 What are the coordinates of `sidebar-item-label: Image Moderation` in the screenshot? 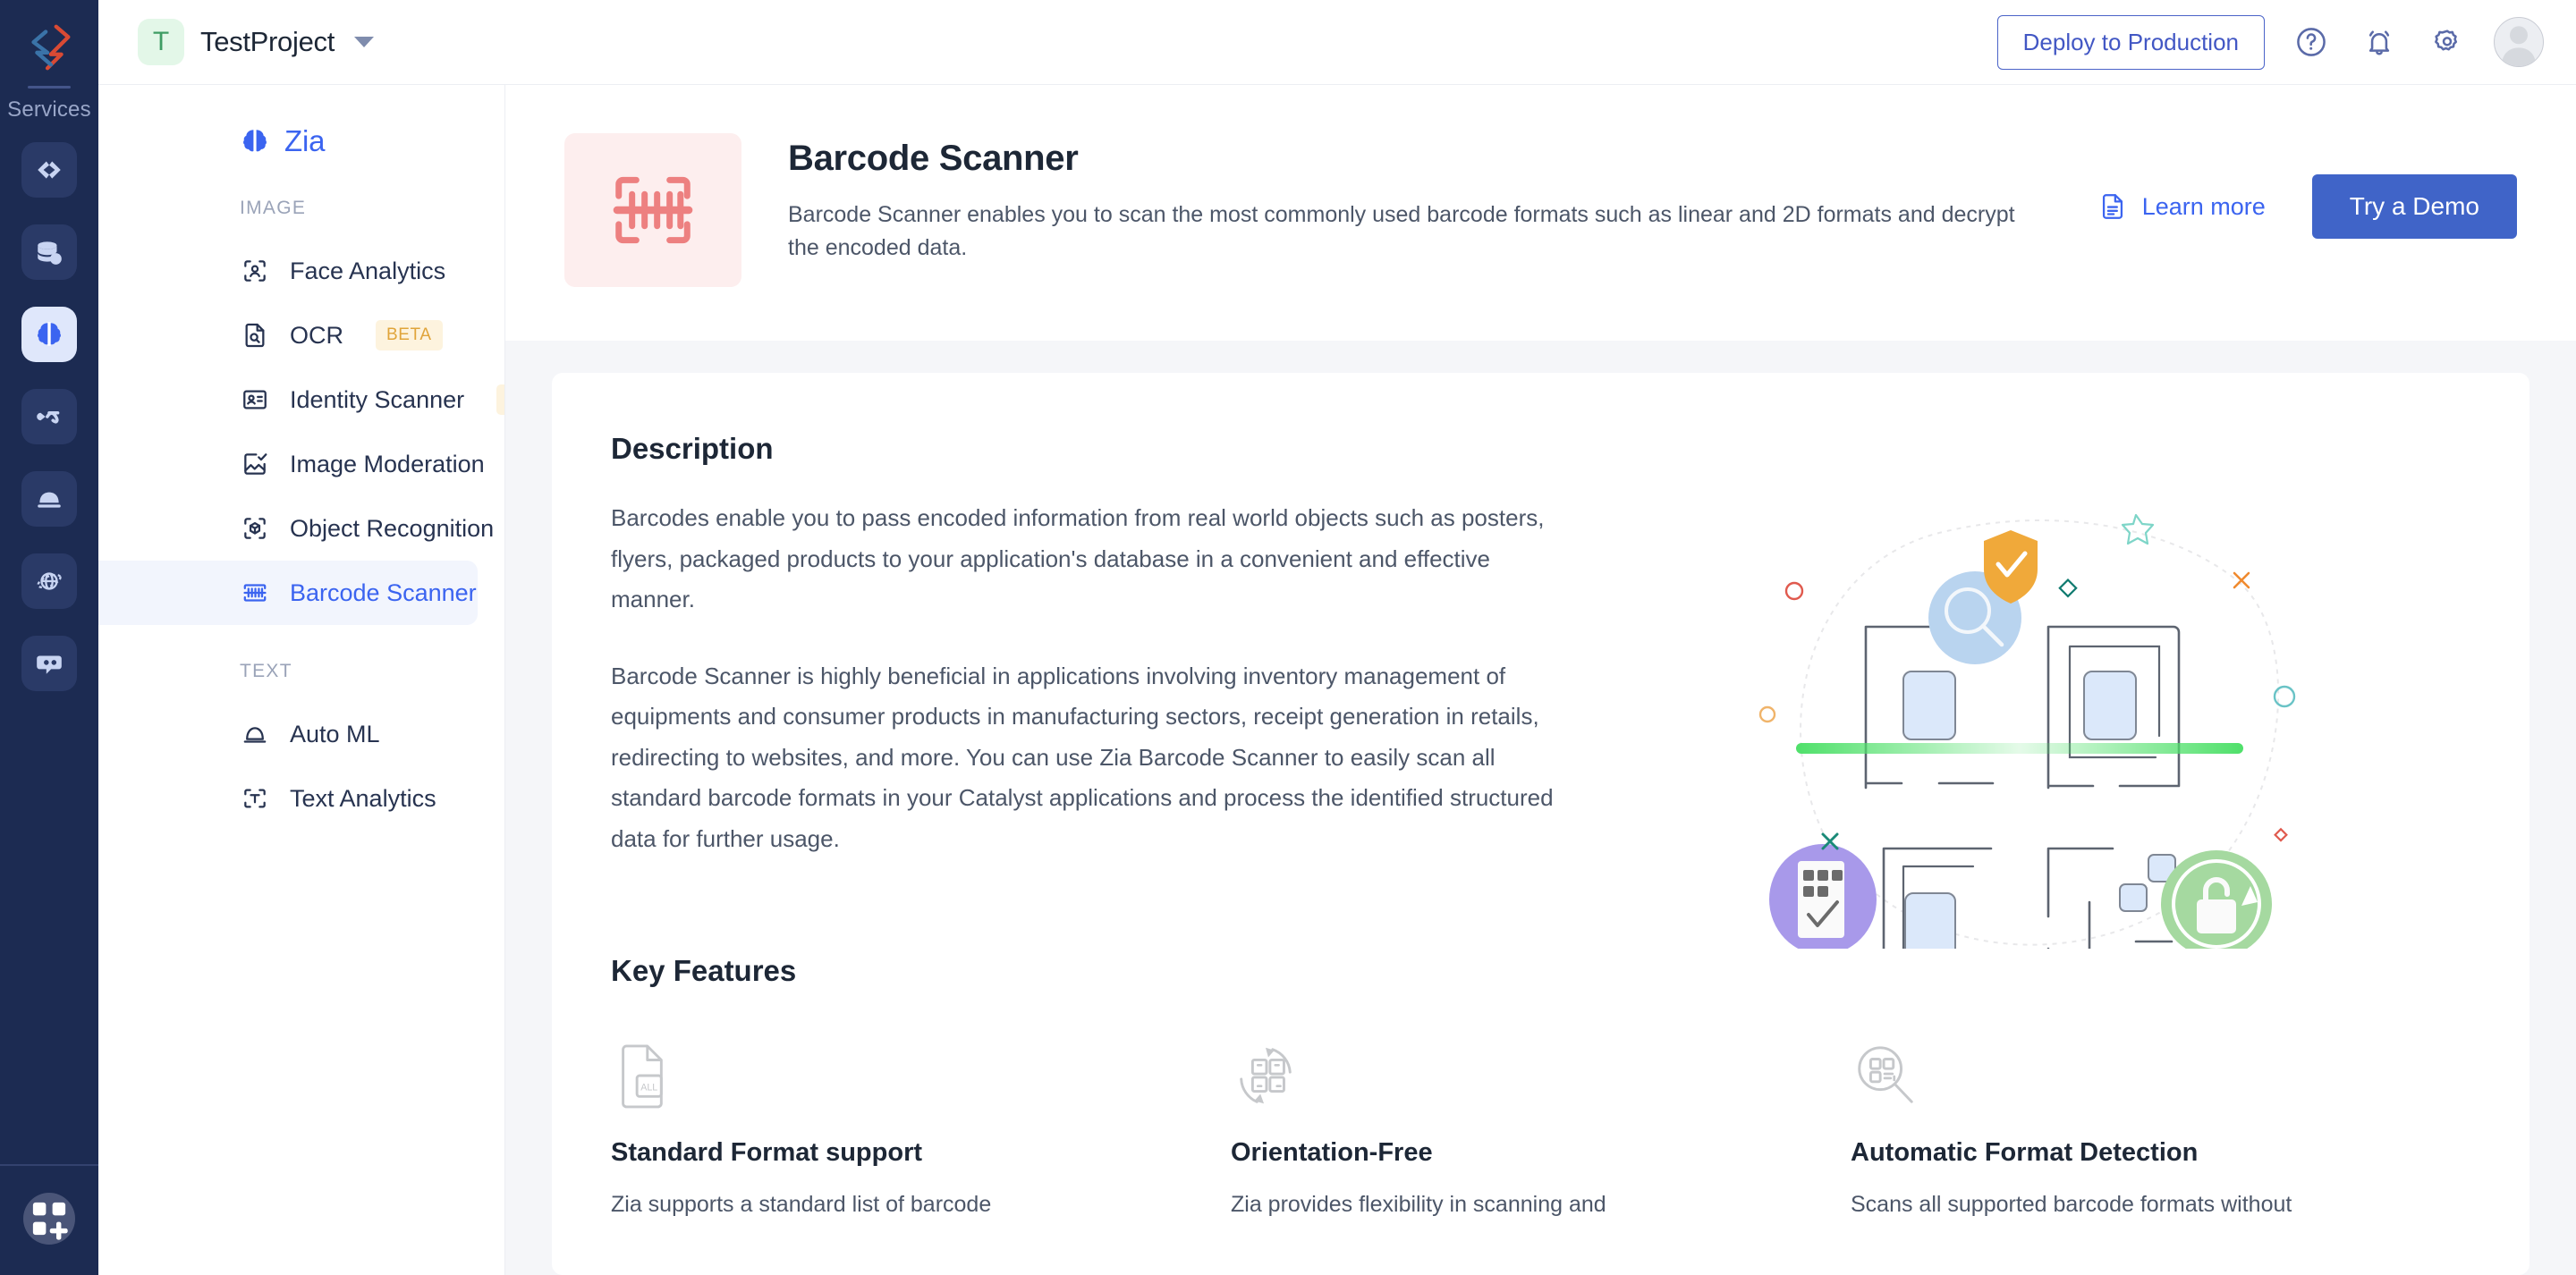 It's located at (387, 463).